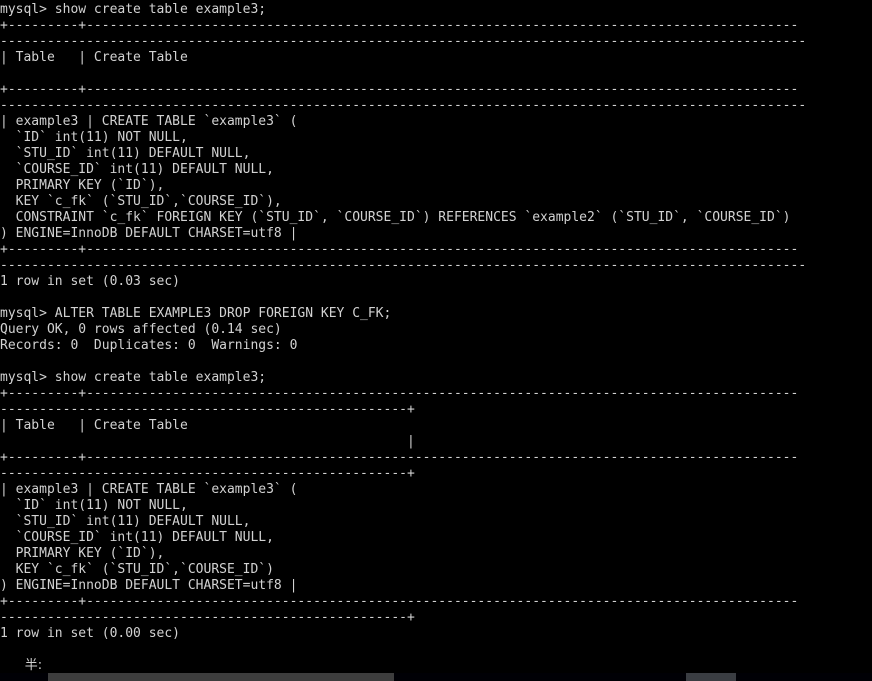  Describe the element at coordinates (137, 569) in the screenshot. I see `terminal-line-data: KEY `c_fk` (`STU_ID`,`COURSE_ID`)` at that location.